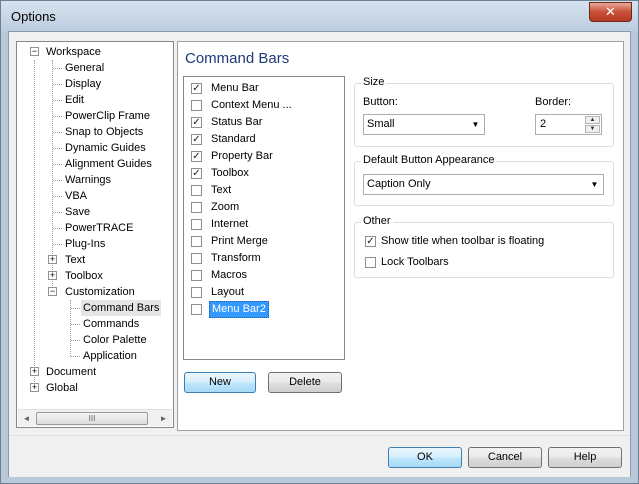 Image resolution: width=639 pixels, height=484 pixels. I want to click on lock-toolbars-checkbox, so click(370, 262).